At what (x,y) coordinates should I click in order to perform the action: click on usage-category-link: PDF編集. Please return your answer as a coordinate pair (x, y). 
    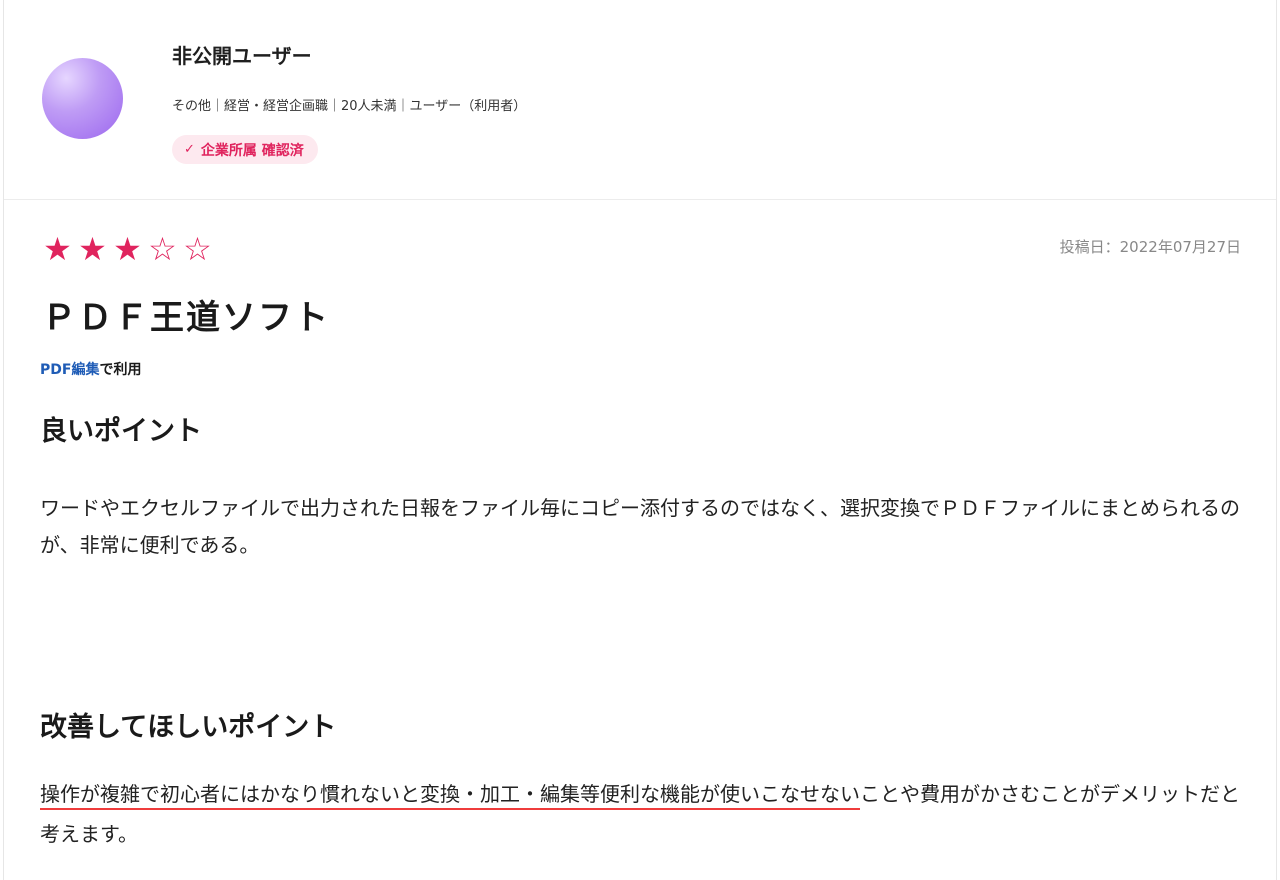
    Looking at the image, I should click on (69, 370).